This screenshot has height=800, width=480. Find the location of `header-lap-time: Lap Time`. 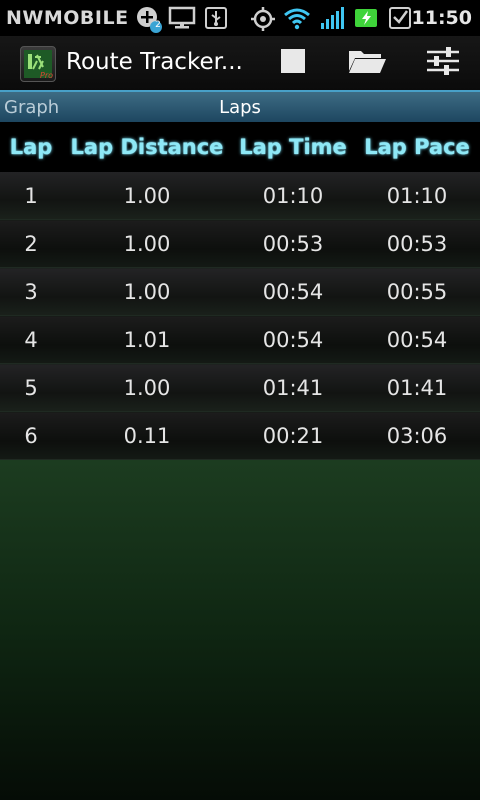

header-lap-time: Lap Time is located at coordinates (293, 147).